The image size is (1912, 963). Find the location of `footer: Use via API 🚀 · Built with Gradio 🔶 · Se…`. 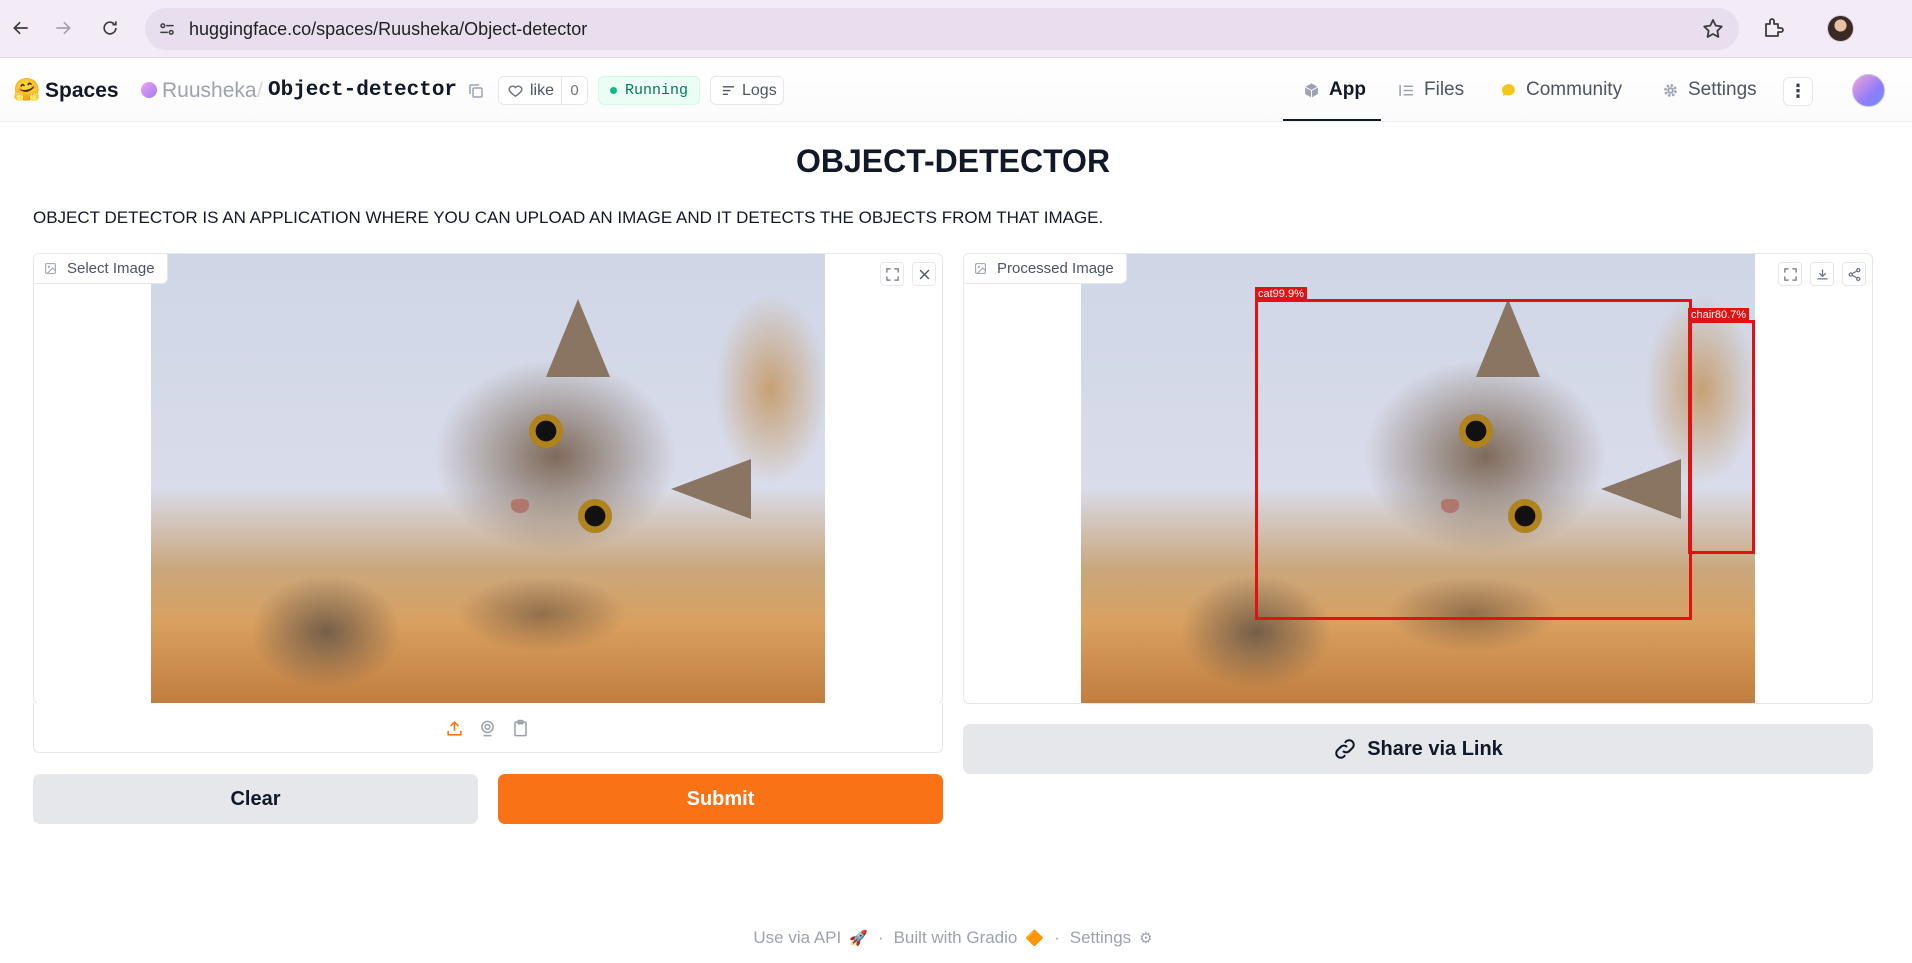

footer: Use via API 🚀 · Built with Gradio 🔶 · Se… is located at coordinates (953, 938).